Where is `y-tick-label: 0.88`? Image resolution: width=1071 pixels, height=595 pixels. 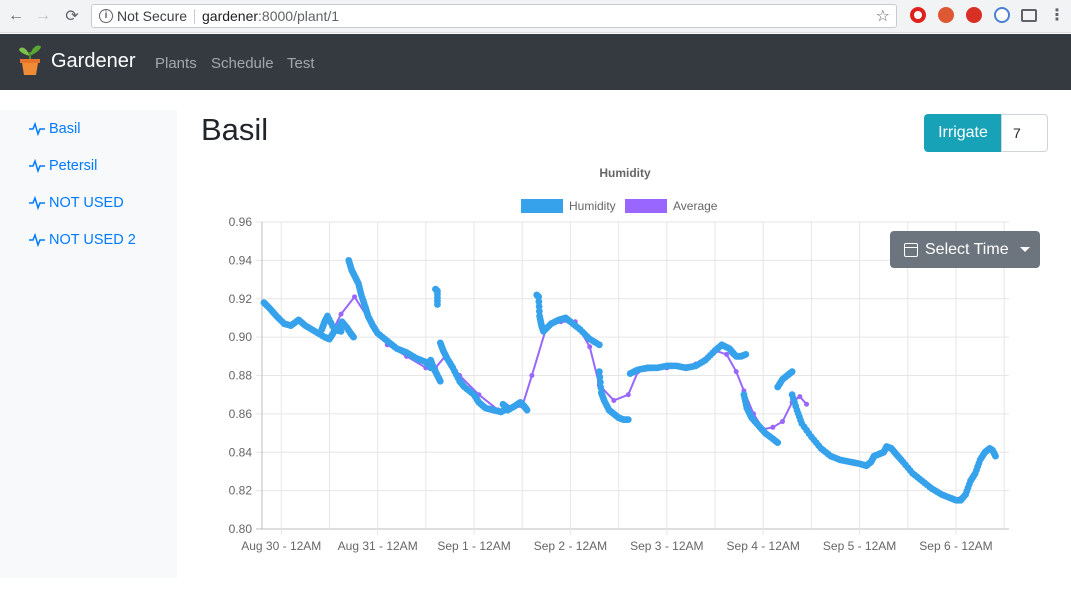
y-tick-label: 0.88 is located at coordinates (241, 376).